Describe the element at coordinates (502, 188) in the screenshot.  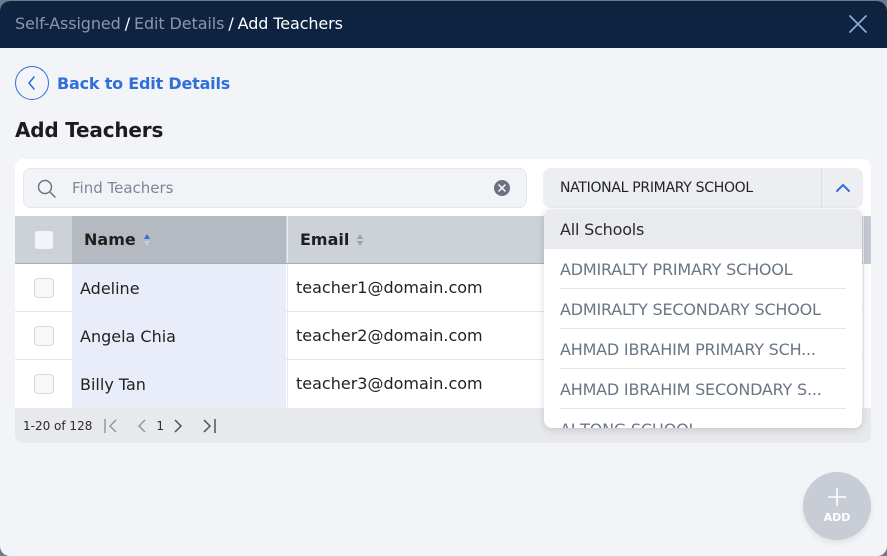
I see `clear-circle-icon` at that location.